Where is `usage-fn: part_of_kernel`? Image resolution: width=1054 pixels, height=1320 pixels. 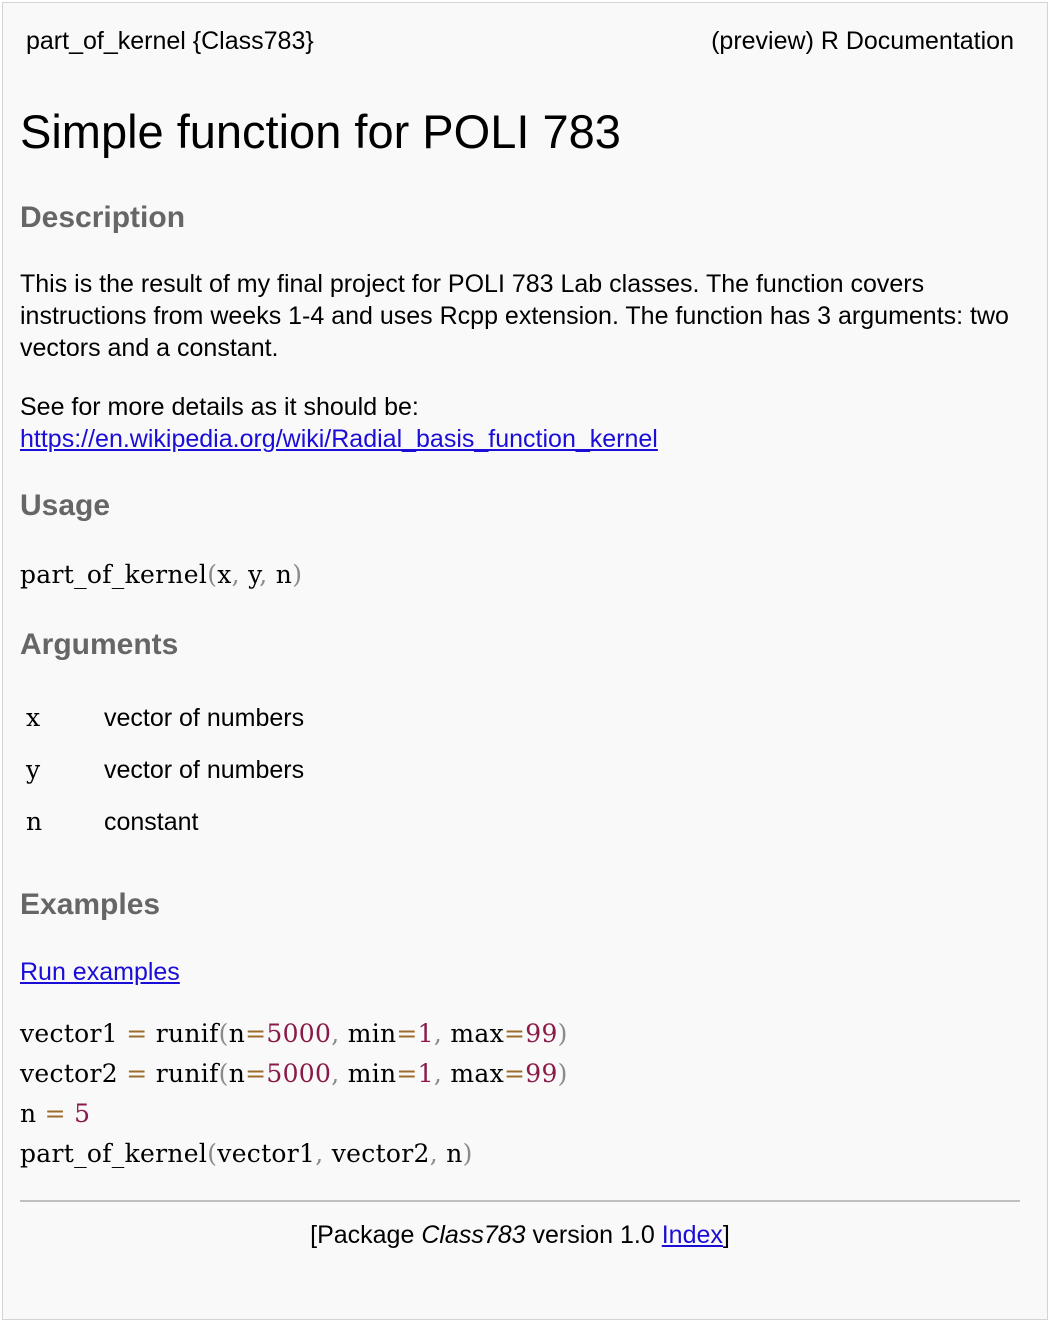 usage-fn: part_of_kernel is located at coordinates (114, 574).